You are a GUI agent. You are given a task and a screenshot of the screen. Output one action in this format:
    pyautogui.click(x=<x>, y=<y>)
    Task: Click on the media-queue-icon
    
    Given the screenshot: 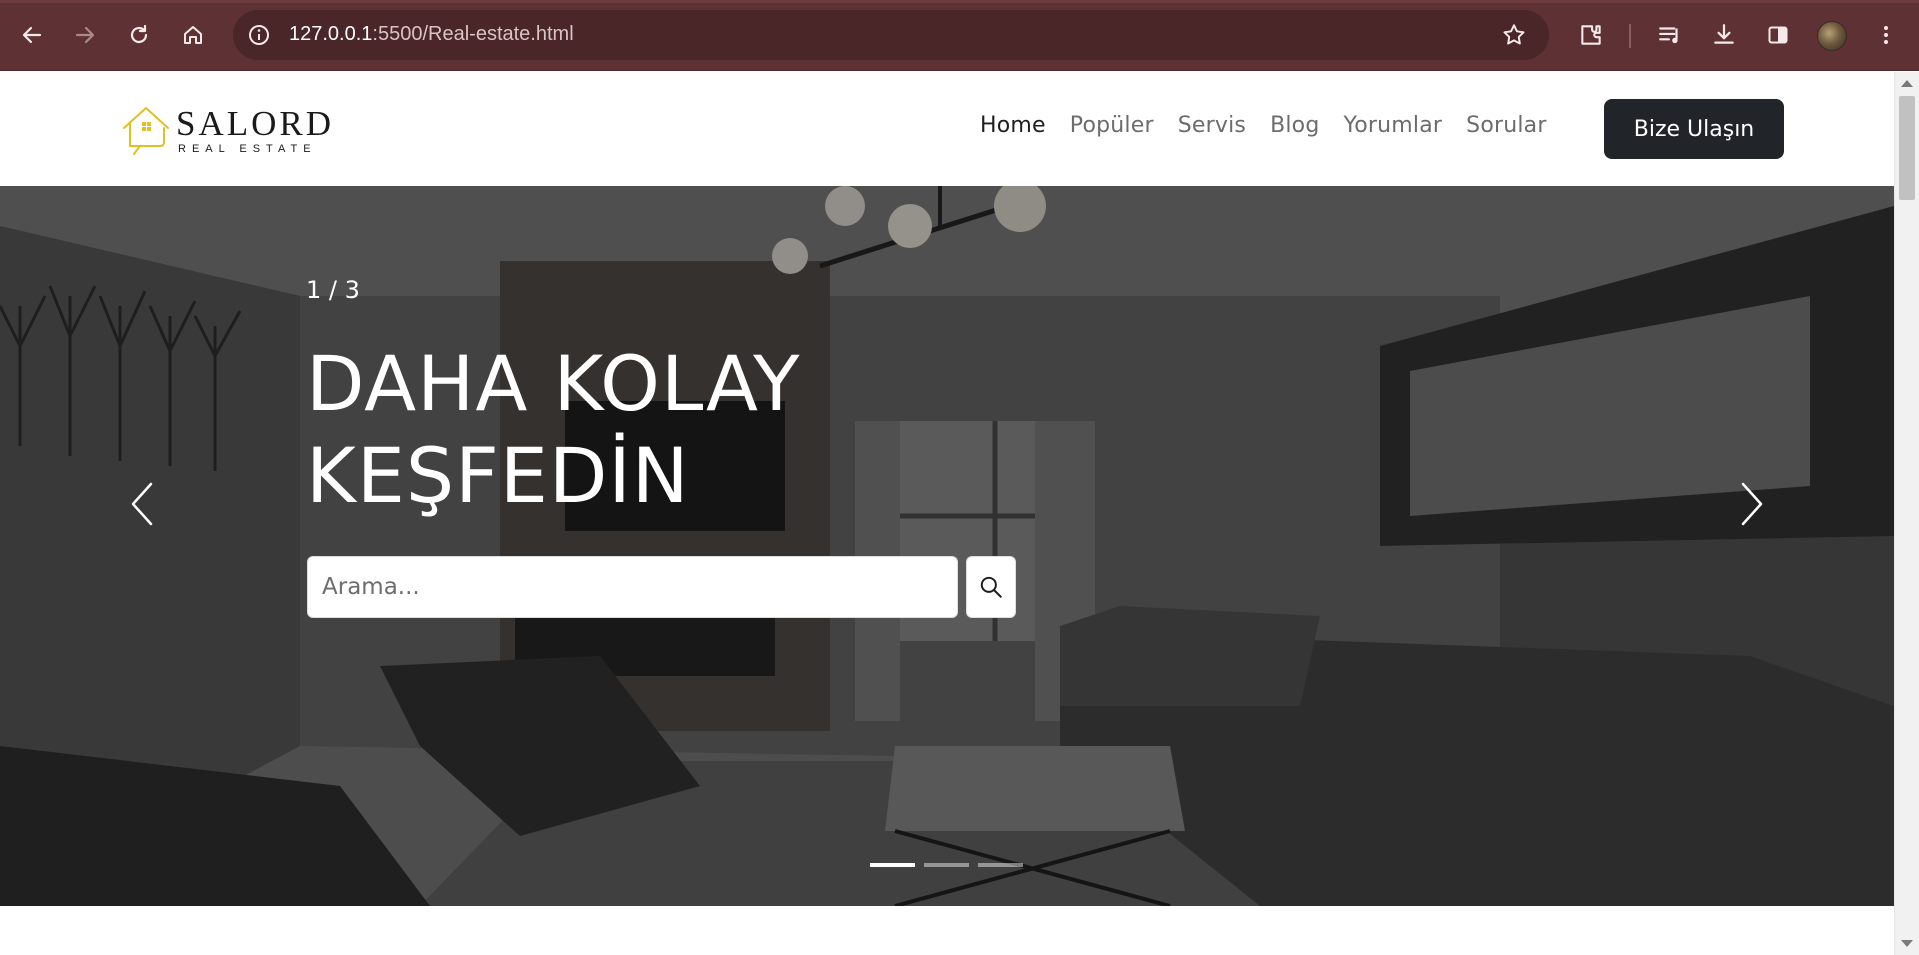 What is the action you would take?
    pyautogui.click(x=1670, y=35)
    